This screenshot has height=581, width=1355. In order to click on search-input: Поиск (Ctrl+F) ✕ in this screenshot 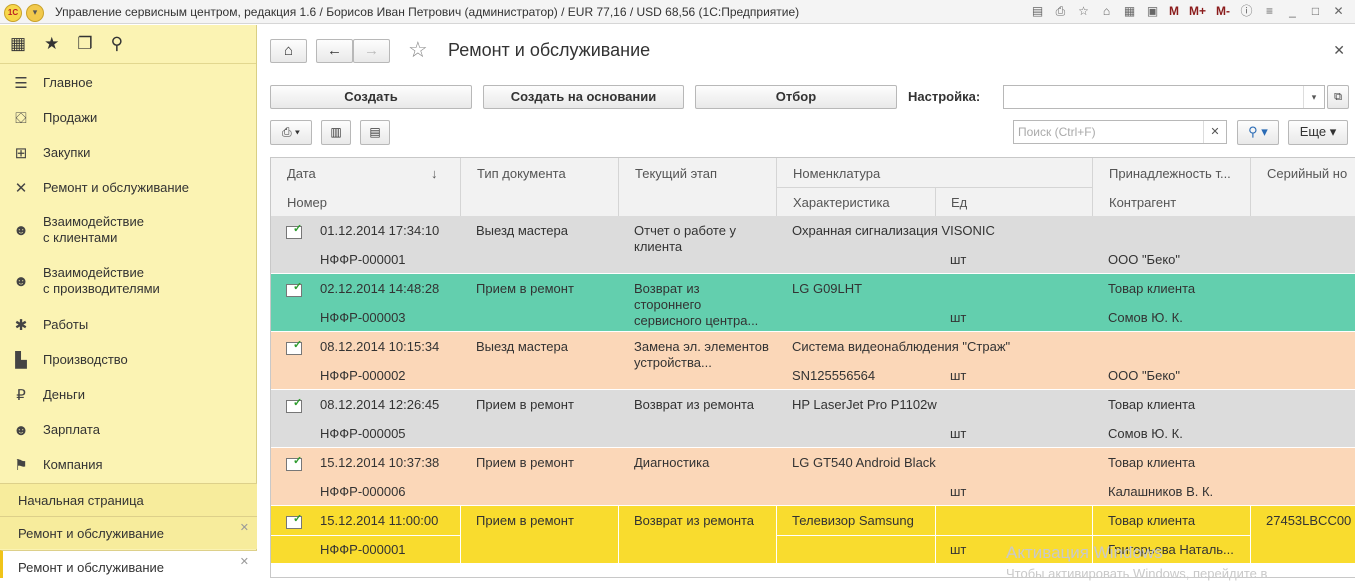, I will do `click(1120, 132)`.